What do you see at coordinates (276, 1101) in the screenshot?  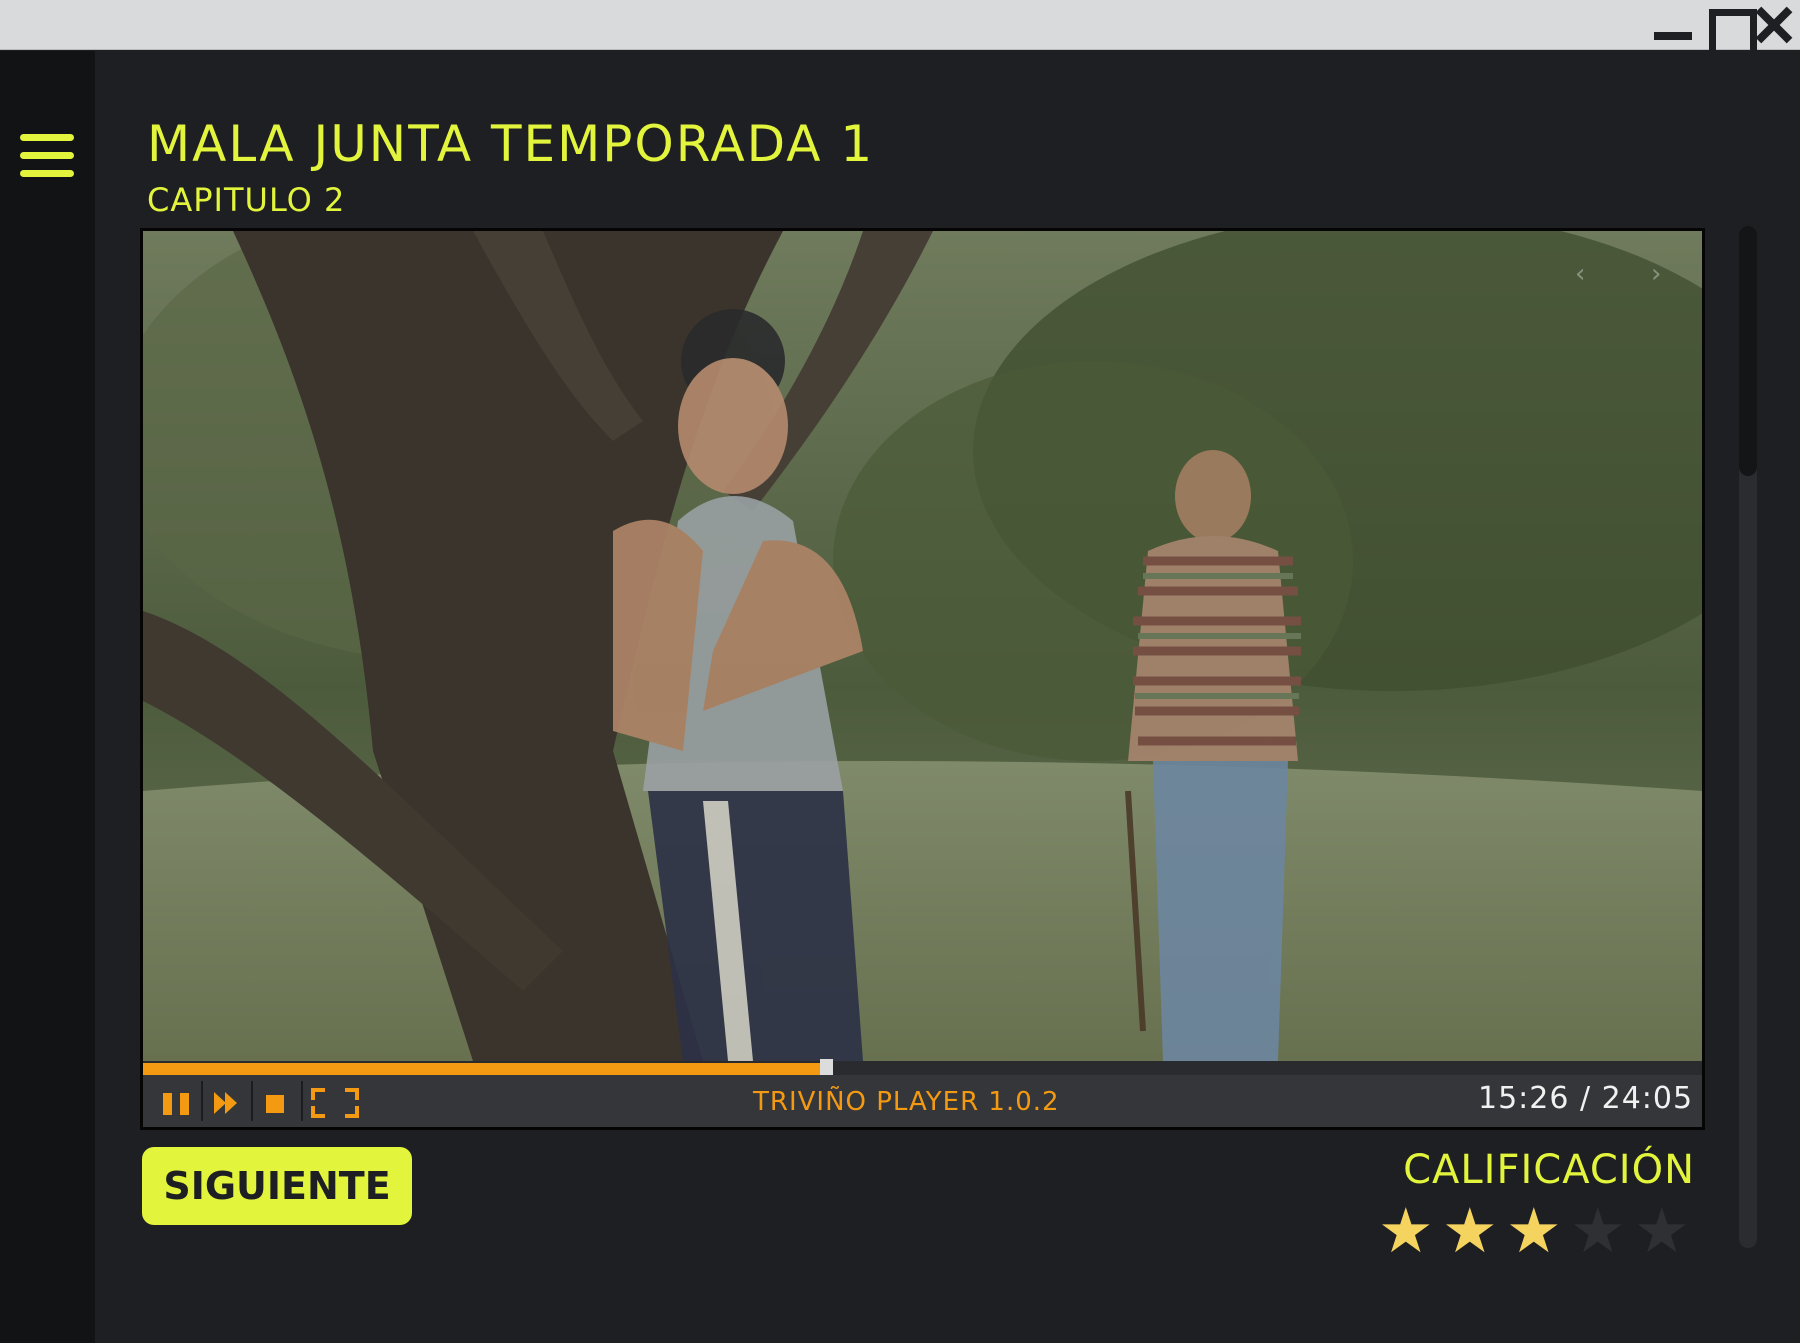 I see `stop-icon` at bounding box center [276, 1101].